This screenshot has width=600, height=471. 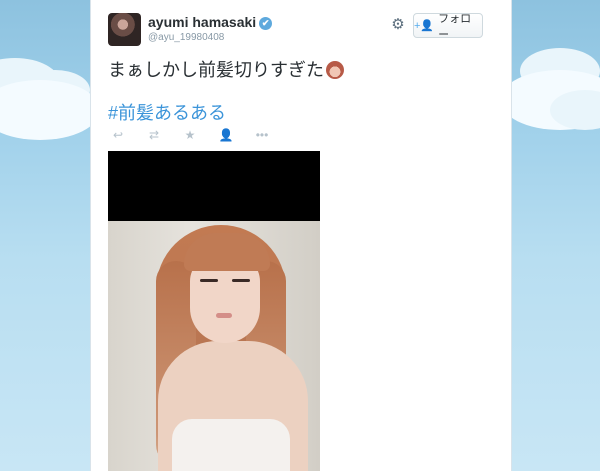 I want to click on tweet-text: まぁしかし前髪切りすぎた, so click(x=226, y=69).